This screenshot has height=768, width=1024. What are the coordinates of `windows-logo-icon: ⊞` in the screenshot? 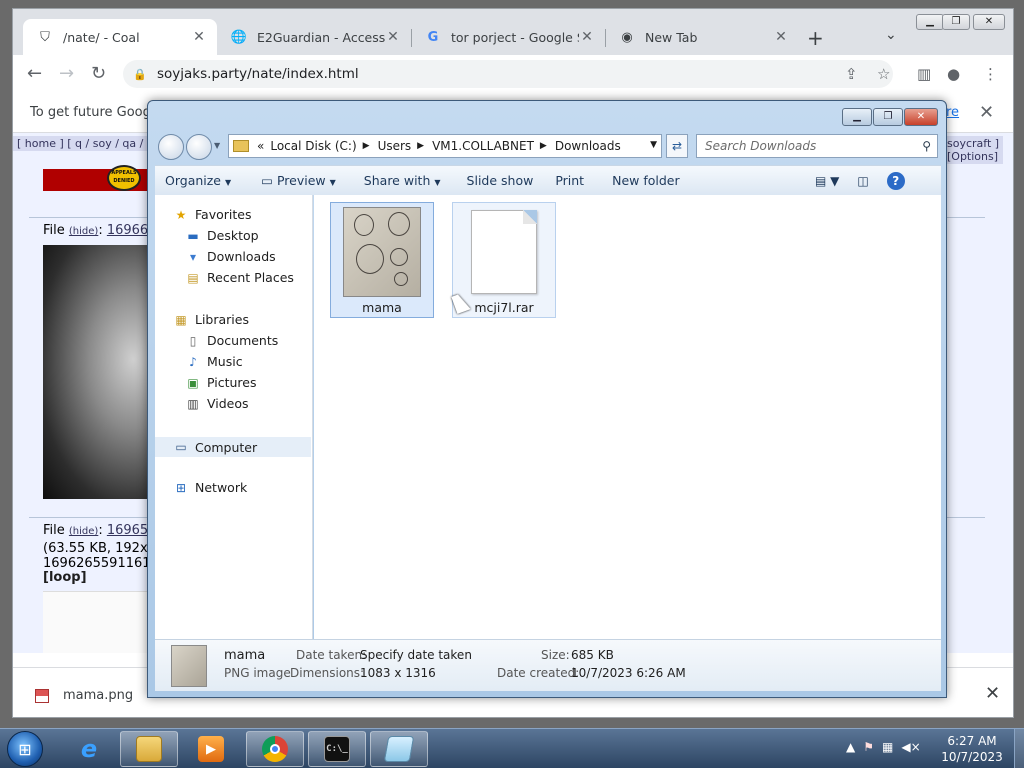 It's located at (25, 749).